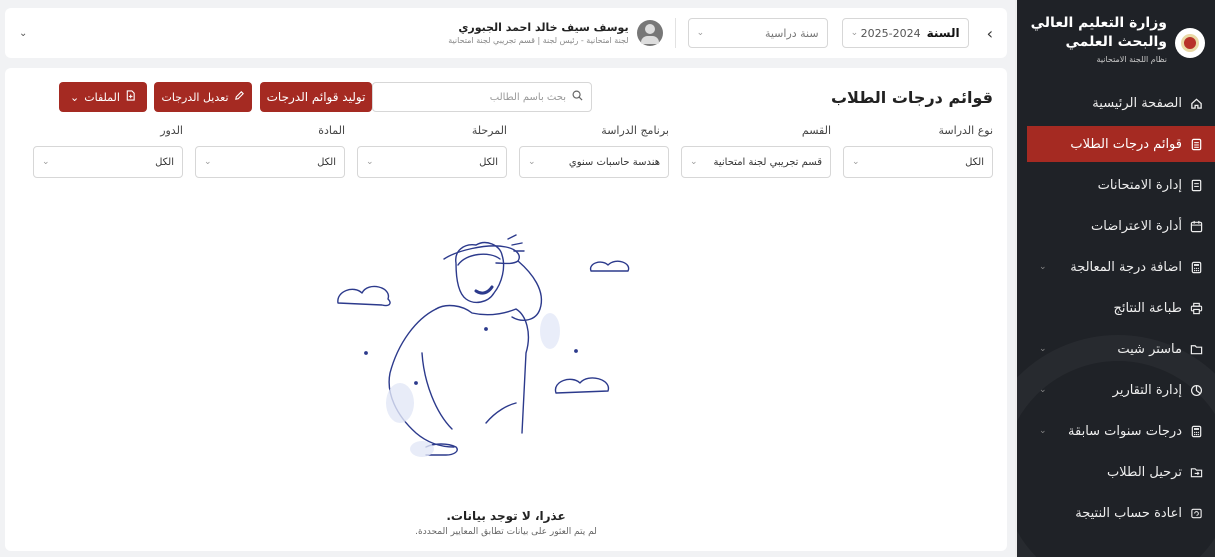 This screenshot has width=1215, height=557. Describe the element at coordinates (483, 345) in the screenshot. I see `empty-state-illustration` at that location.